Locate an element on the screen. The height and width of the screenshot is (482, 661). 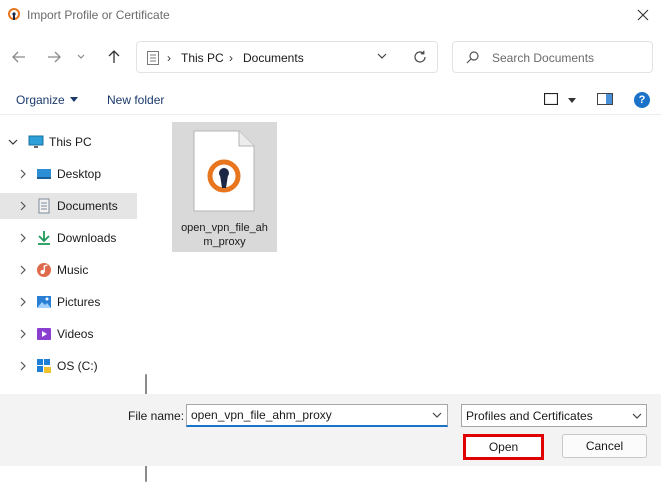
sidebar-item-pictures: Pictures is located at coordinates (68, 302).